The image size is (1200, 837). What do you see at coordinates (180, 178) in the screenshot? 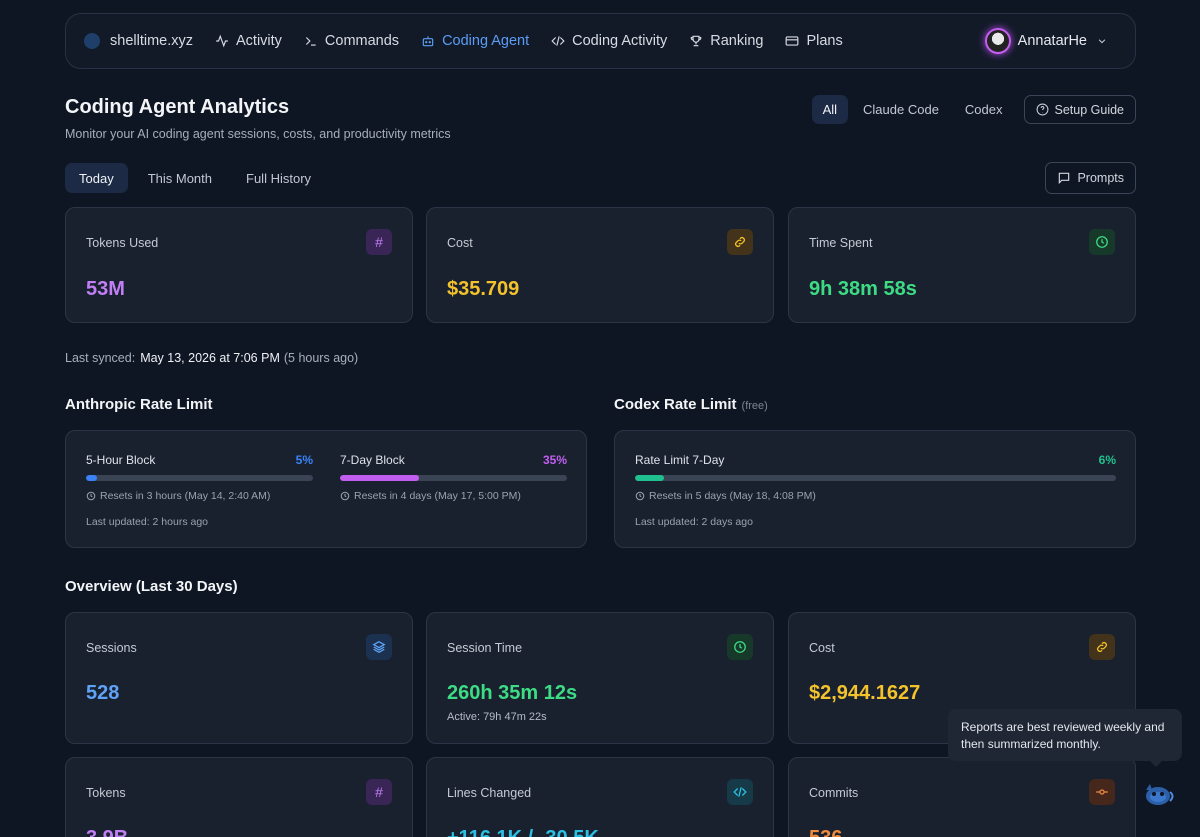
I see `tab-this-month: This Month` at bounding box center [180, 178].